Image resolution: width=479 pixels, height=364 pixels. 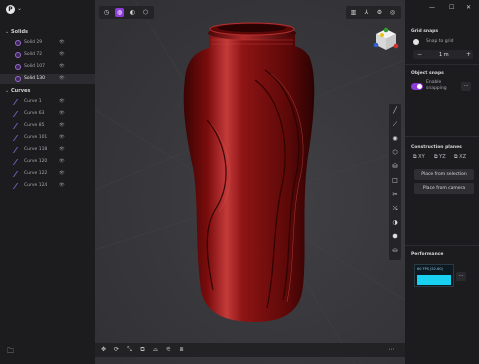 What do you see at coordinates (466, 86) in the screenshot?
I see `object-snaps-more-button: ···` at bounding box center [466, 86].